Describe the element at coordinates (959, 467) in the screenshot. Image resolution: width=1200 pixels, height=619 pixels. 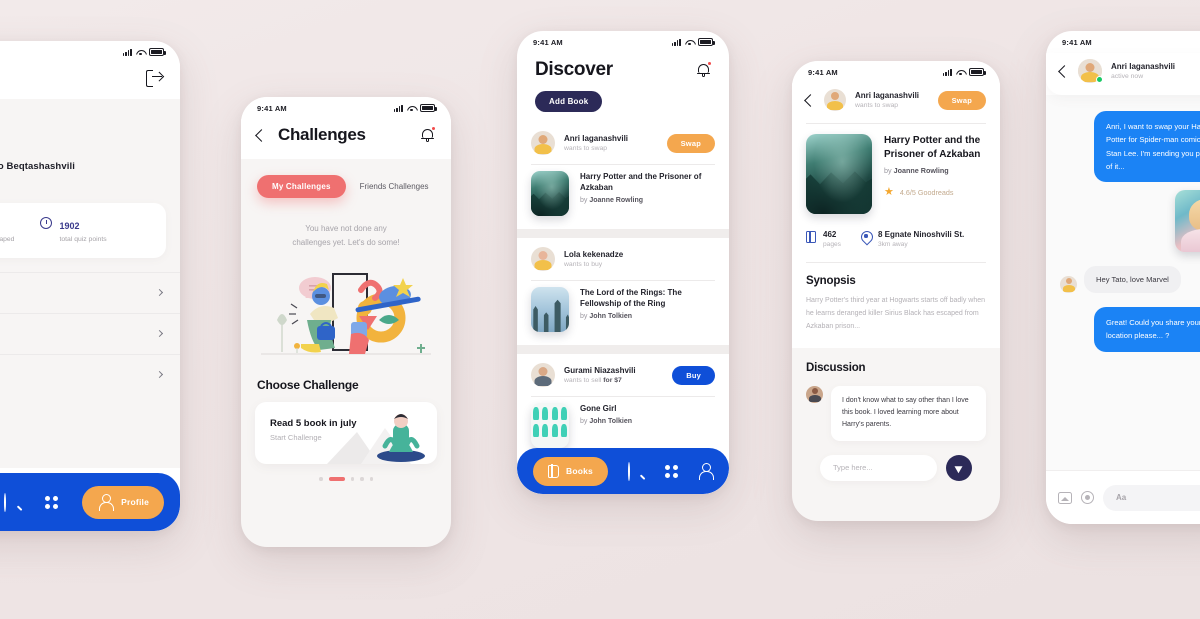
I see `send-button` at that location.